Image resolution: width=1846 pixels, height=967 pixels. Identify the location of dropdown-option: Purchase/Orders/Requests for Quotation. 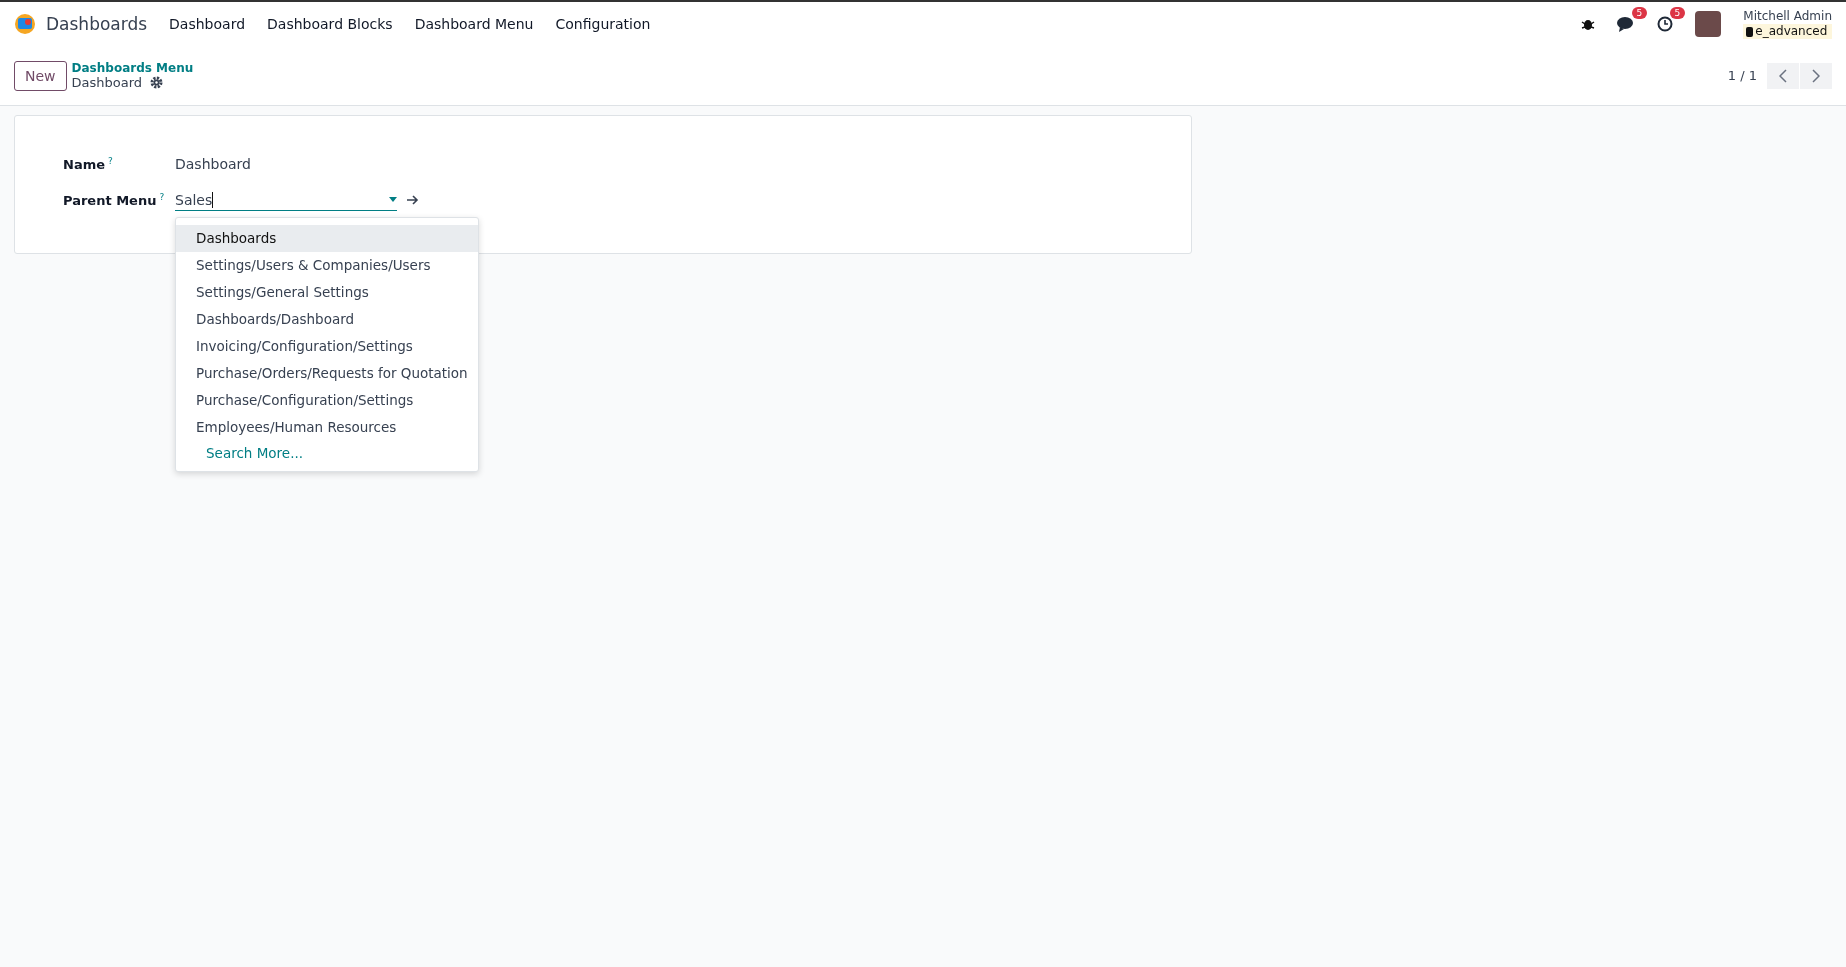
(327, 373).